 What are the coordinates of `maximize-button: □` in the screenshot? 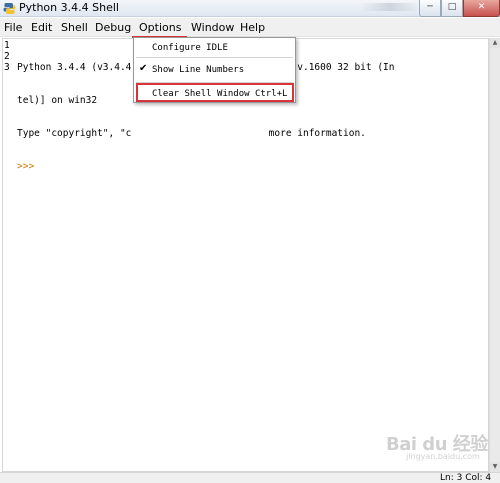 It's located at (452, 8).